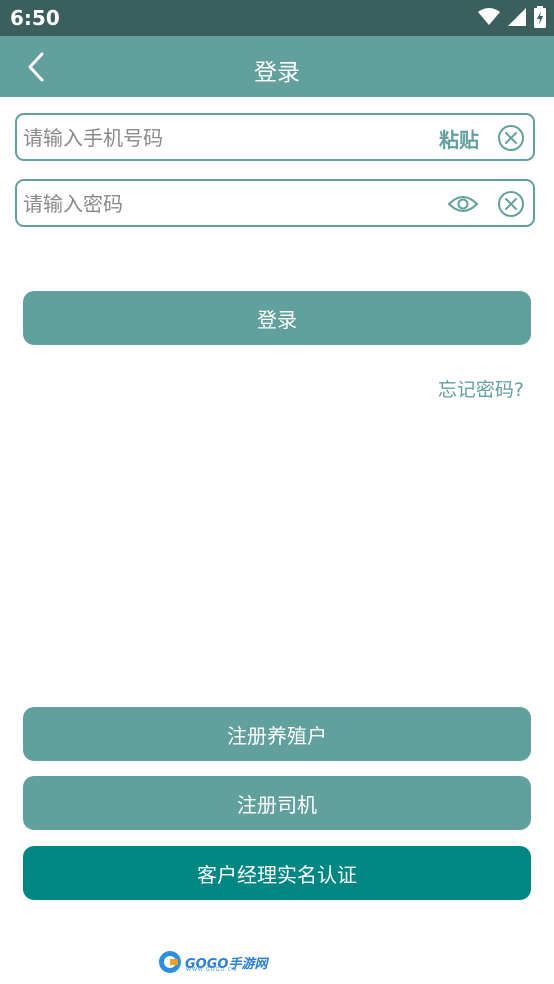  Describe the element at coordinates (489, 16) in the screenshot. I see `wifi-icon` at that location.